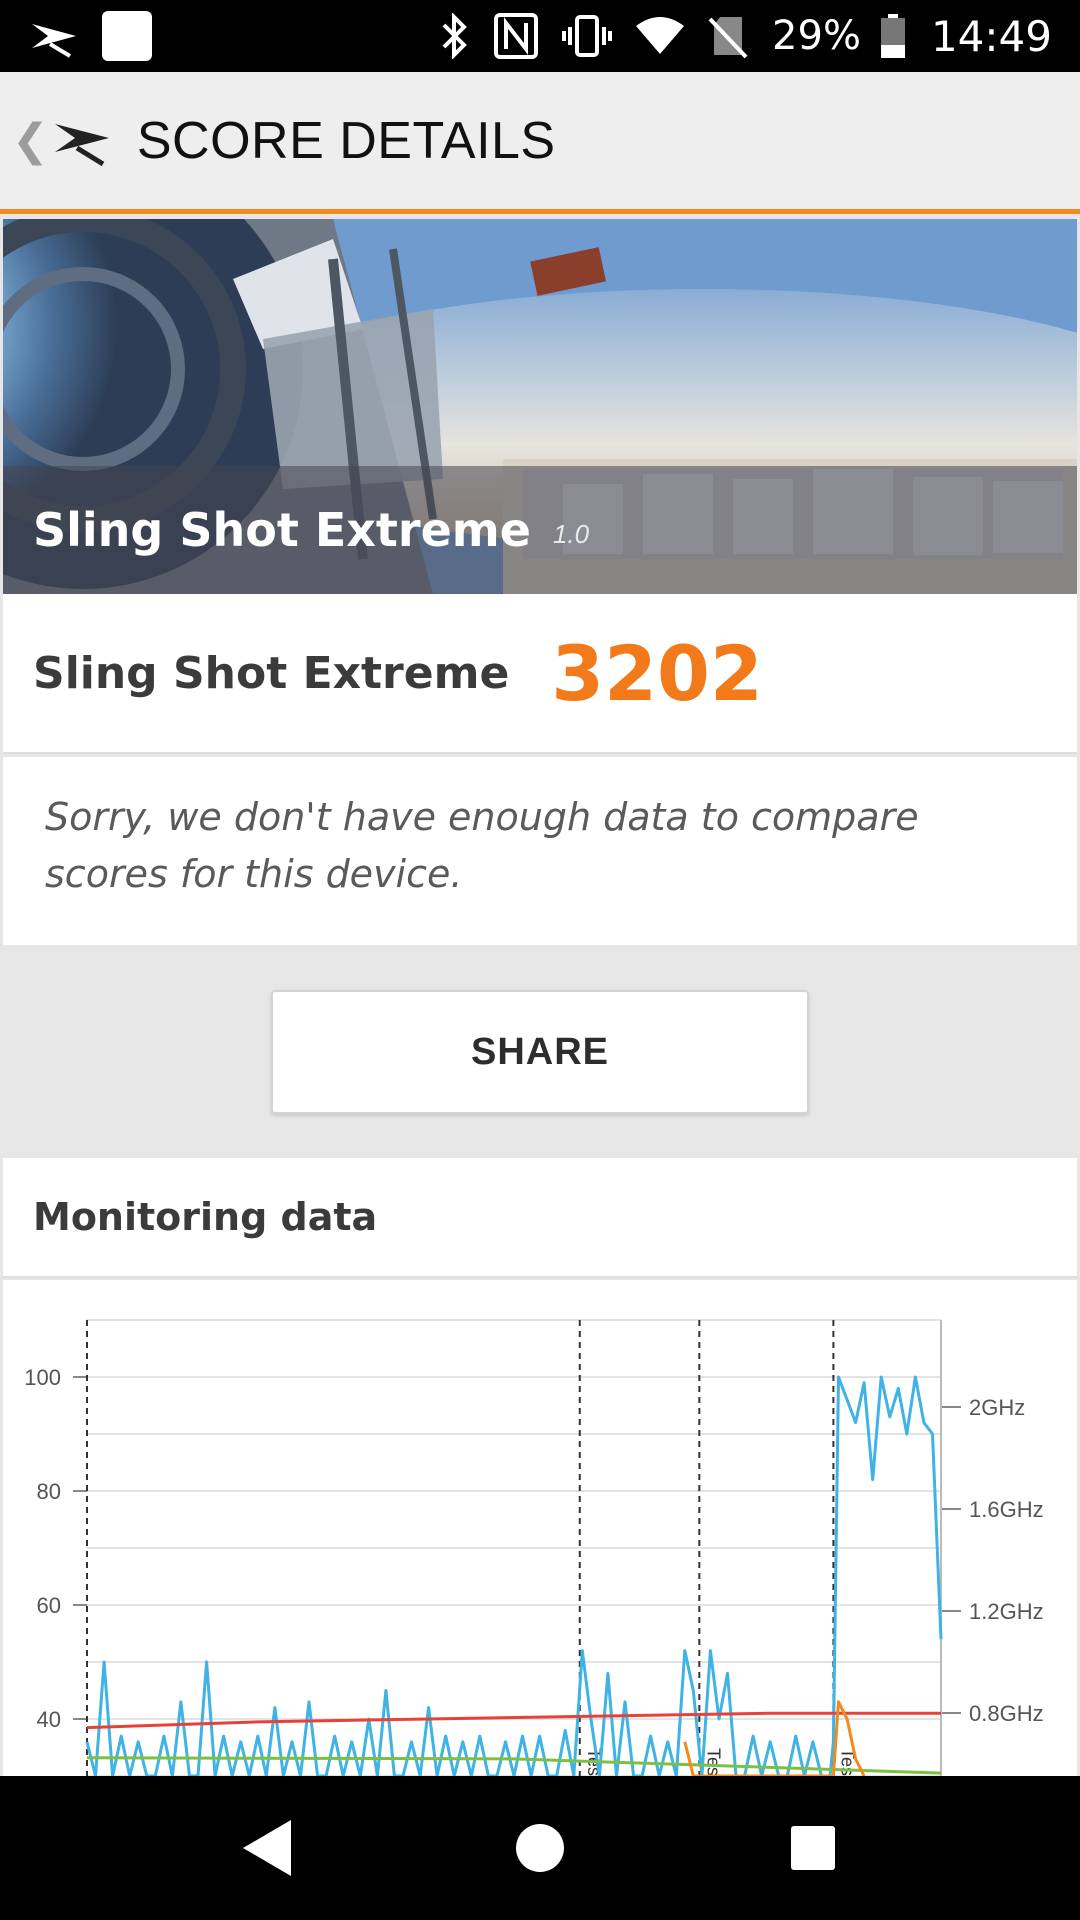 This screenshot has height=1920, width=1080. What do you see at coordinates (42, 1377) in the screenshot?
I see `left-axis-tick-label: 100` at bounding box center [42, 1377].